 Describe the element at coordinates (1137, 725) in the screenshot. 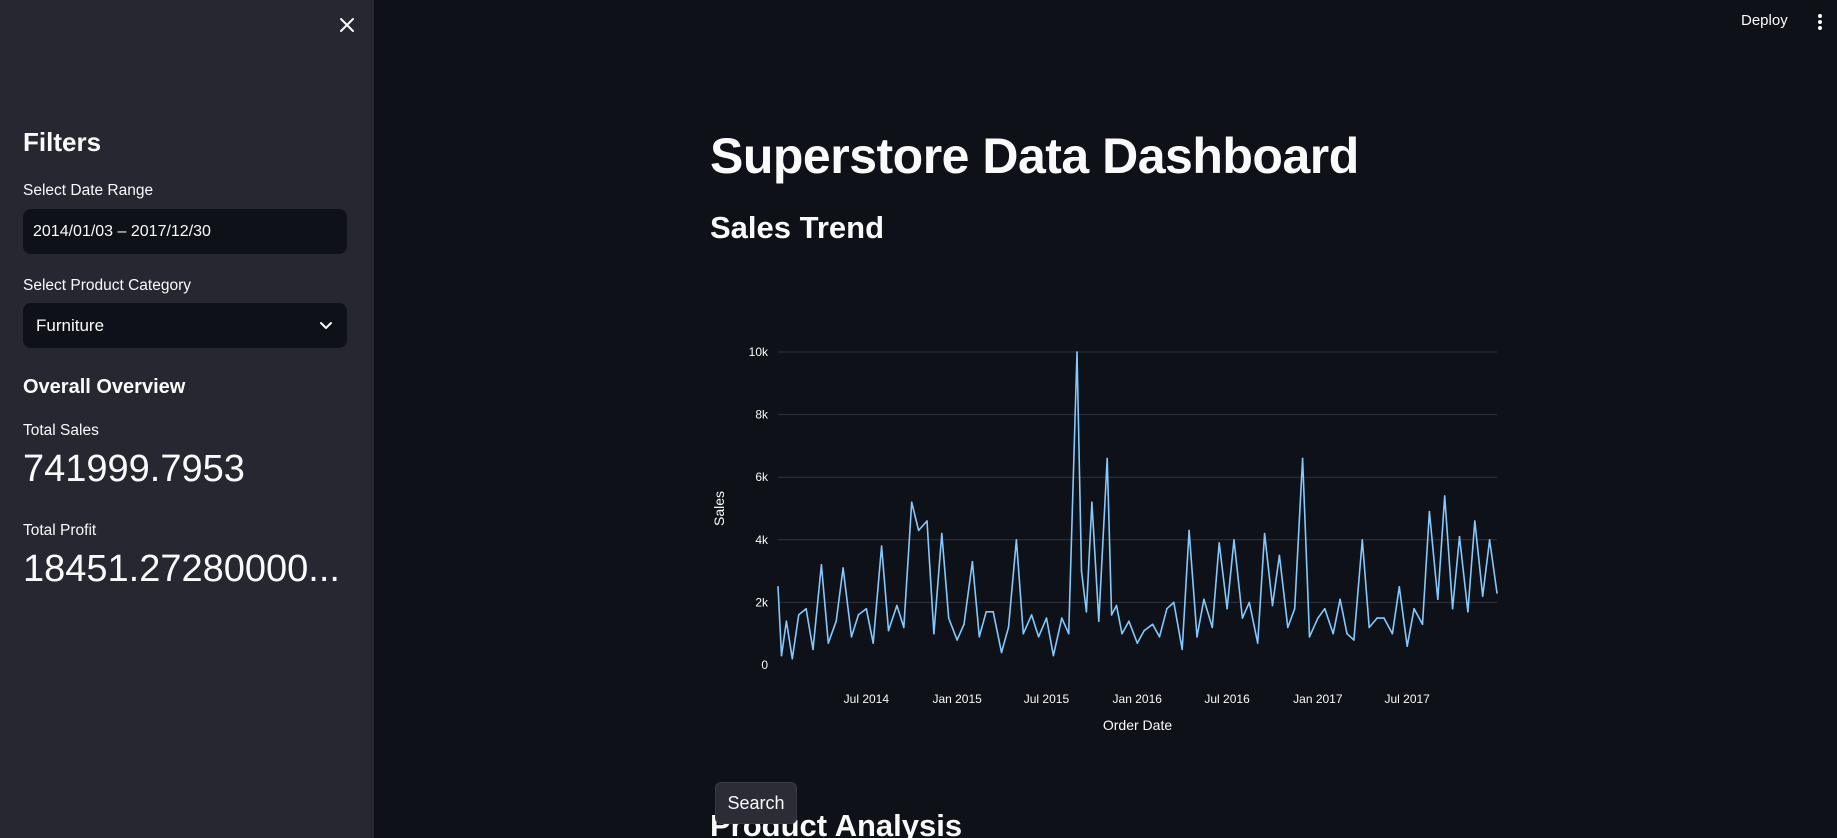

I see `x-axis-title: Order Date` at that location.